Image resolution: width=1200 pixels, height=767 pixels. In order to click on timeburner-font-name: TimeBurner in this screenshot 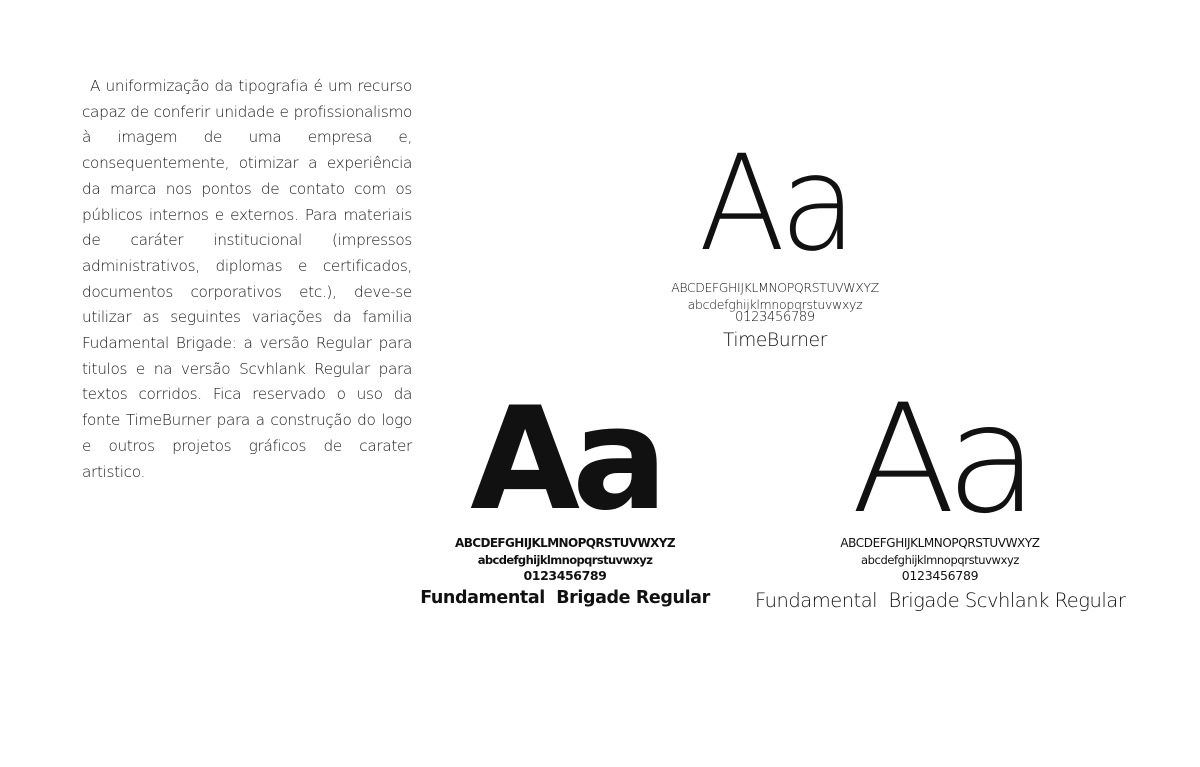, I will do `click(775, 340)`.